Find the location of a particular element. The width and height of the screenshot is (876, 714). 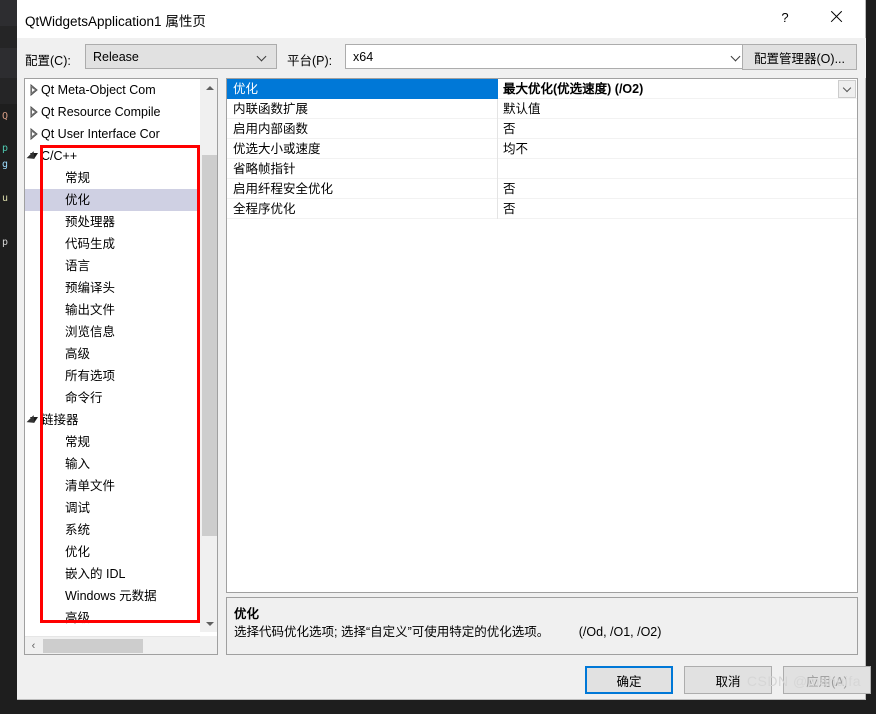

close-button is located at coordinates (836, 17).